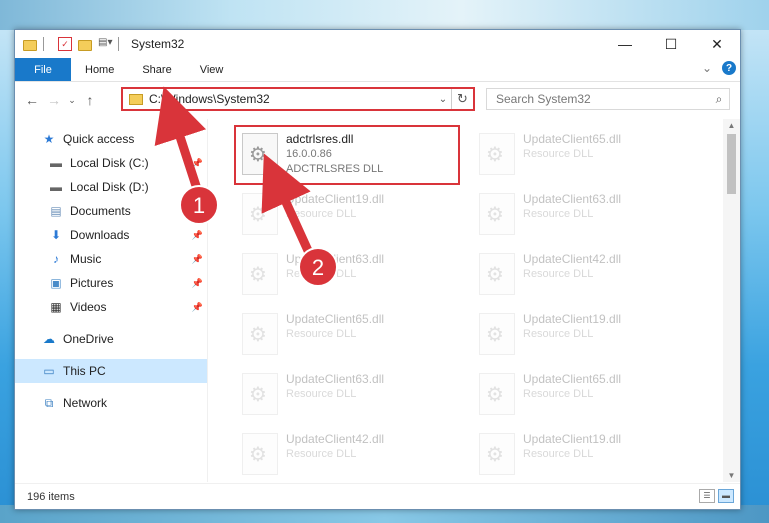 The height and width of the screenshot is (523, 769). Describe the element at coordinates (111, 187) in the screenshot. I see `sidebar-item-local-disk-d: ▬ Local Disk (D:)` at that location.